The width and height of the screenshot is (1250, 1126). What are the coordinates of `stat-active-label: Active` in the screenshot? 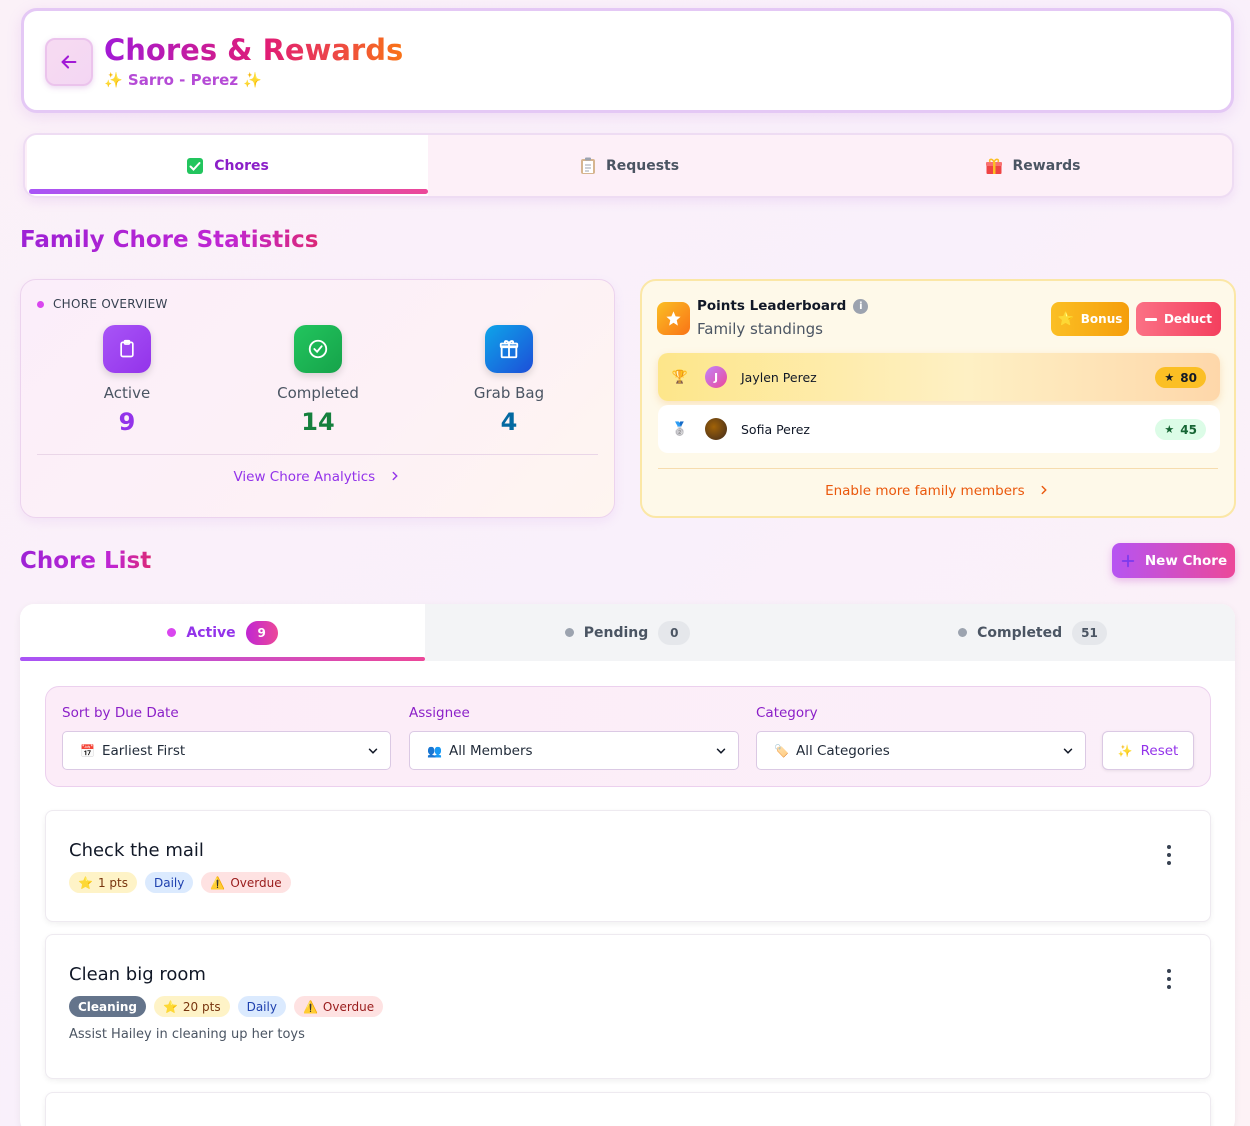 It's located at (127, 393).